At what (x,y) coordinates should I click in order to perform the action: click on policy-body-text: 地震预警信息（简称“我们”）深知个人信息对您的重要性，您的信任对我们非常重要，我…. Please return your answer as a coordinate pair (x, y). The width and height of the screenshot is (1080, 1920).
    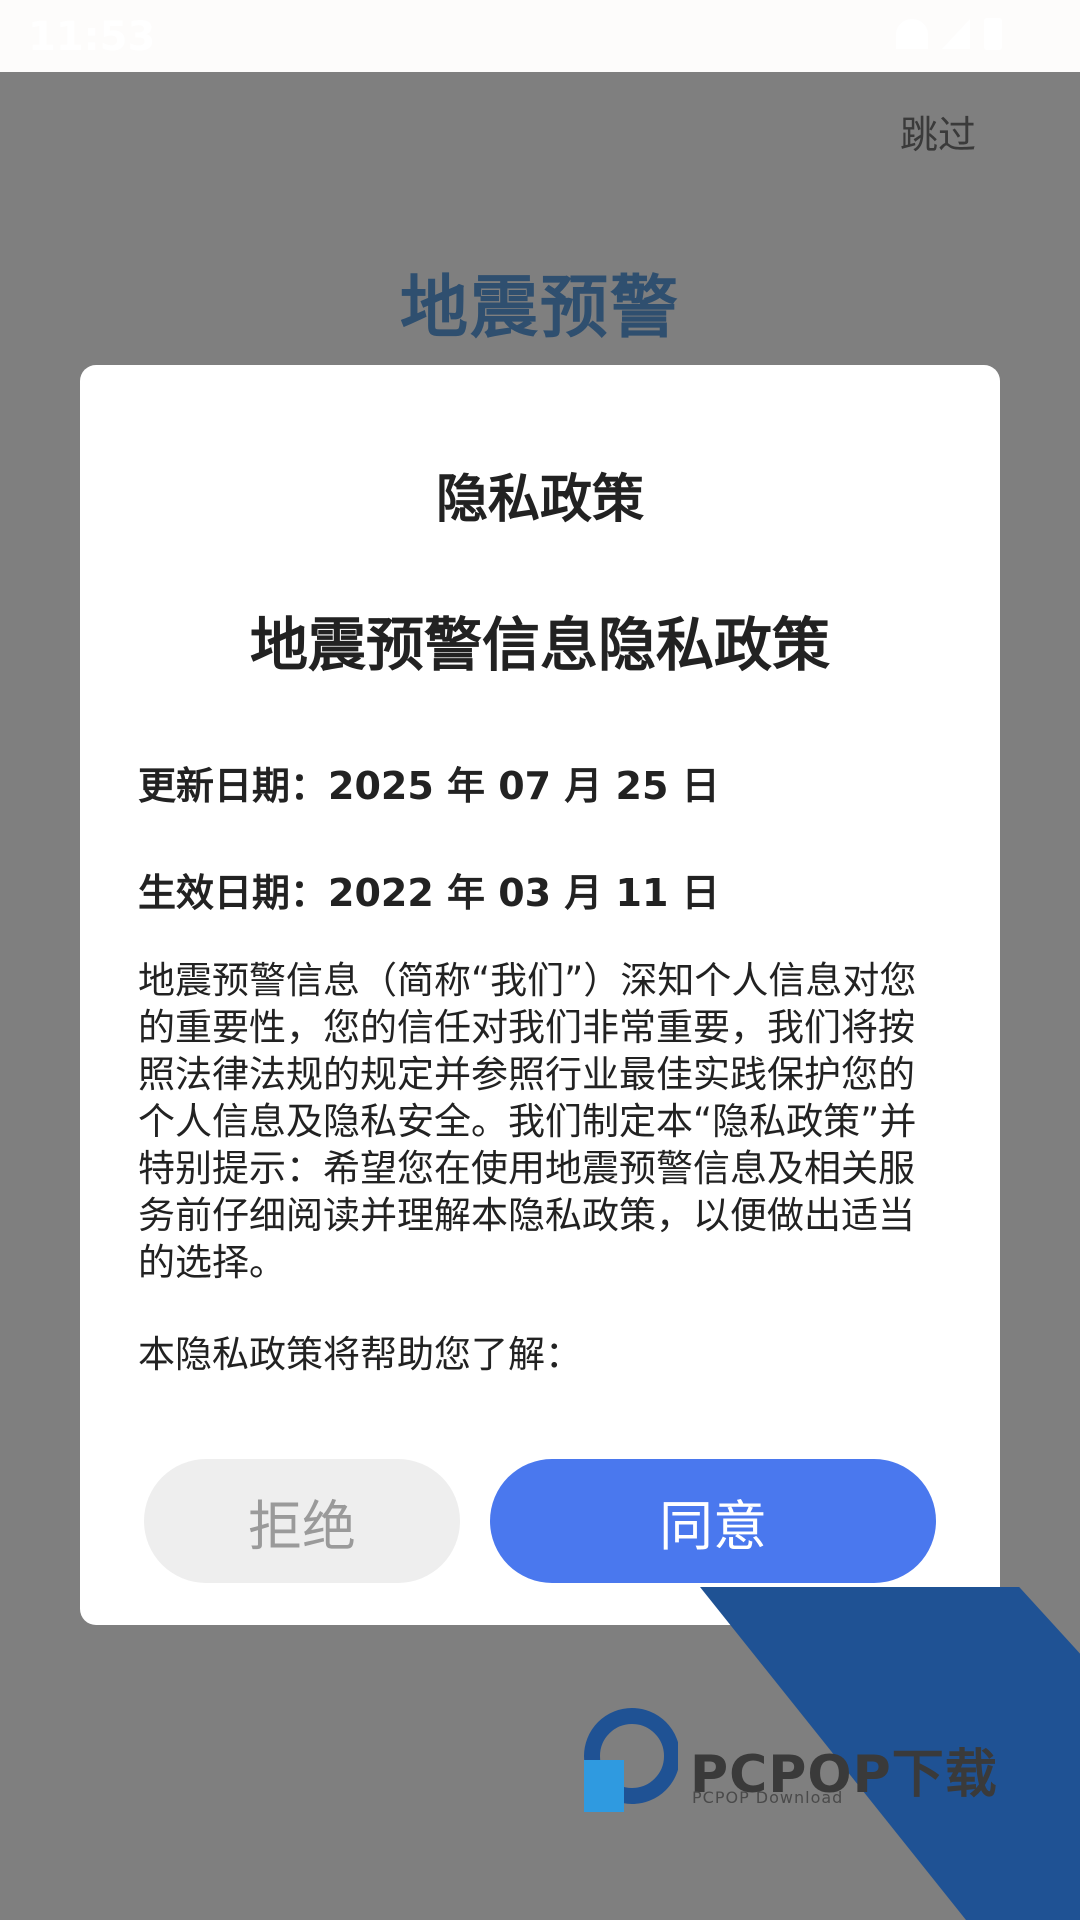
    Looking at the image, I should click on (527, 1121).